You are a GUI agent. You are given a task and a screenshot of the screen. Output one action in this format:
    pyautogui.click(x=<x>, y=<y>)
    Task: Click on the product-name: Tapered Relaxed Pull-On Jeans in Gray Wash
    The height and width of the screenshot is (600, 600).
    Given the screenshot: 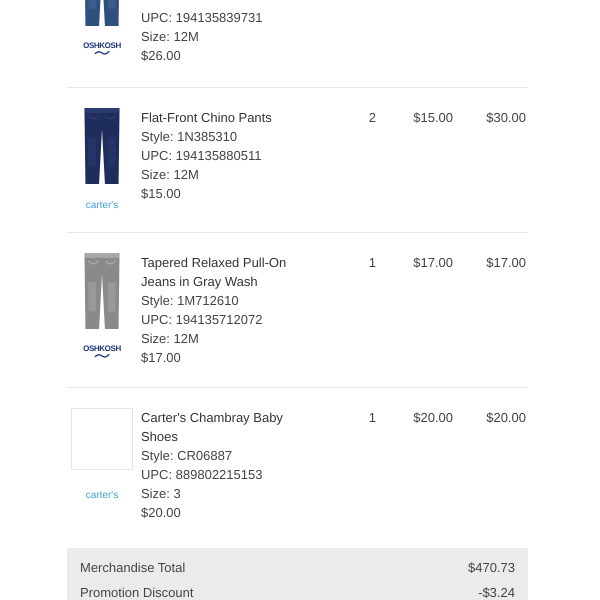 What is the action you would take?
    pyautogui.click(x=214, y=272)
    